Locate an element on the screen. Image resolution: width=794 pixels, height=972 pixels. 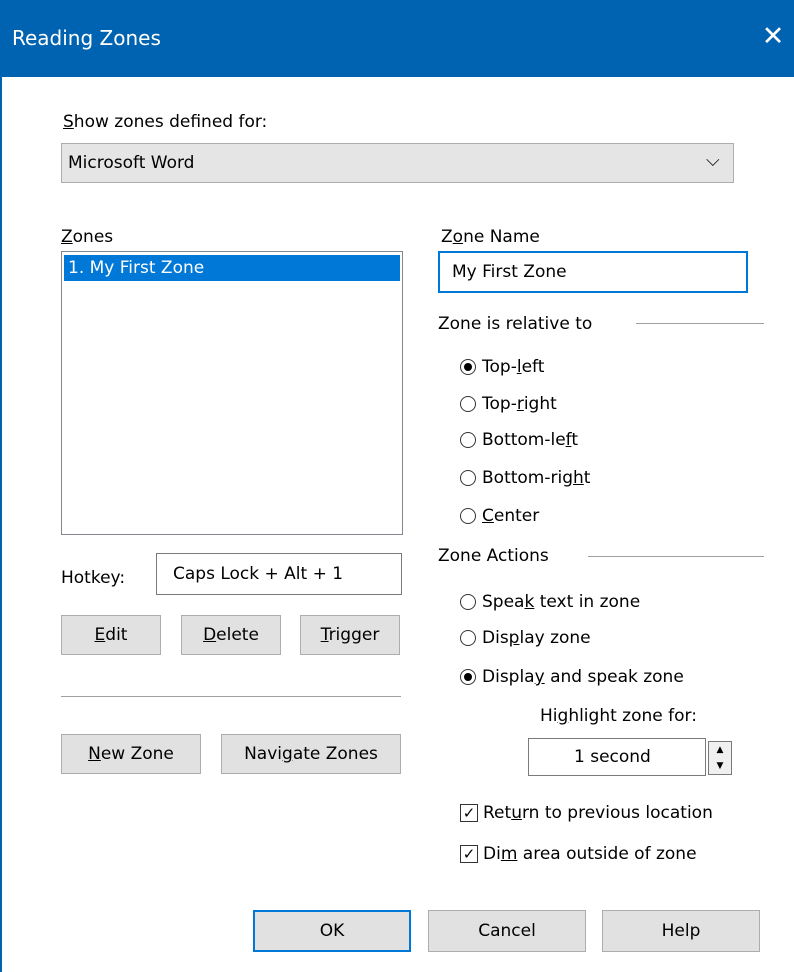
actions-group-rule is located at coordinates (676, 556).